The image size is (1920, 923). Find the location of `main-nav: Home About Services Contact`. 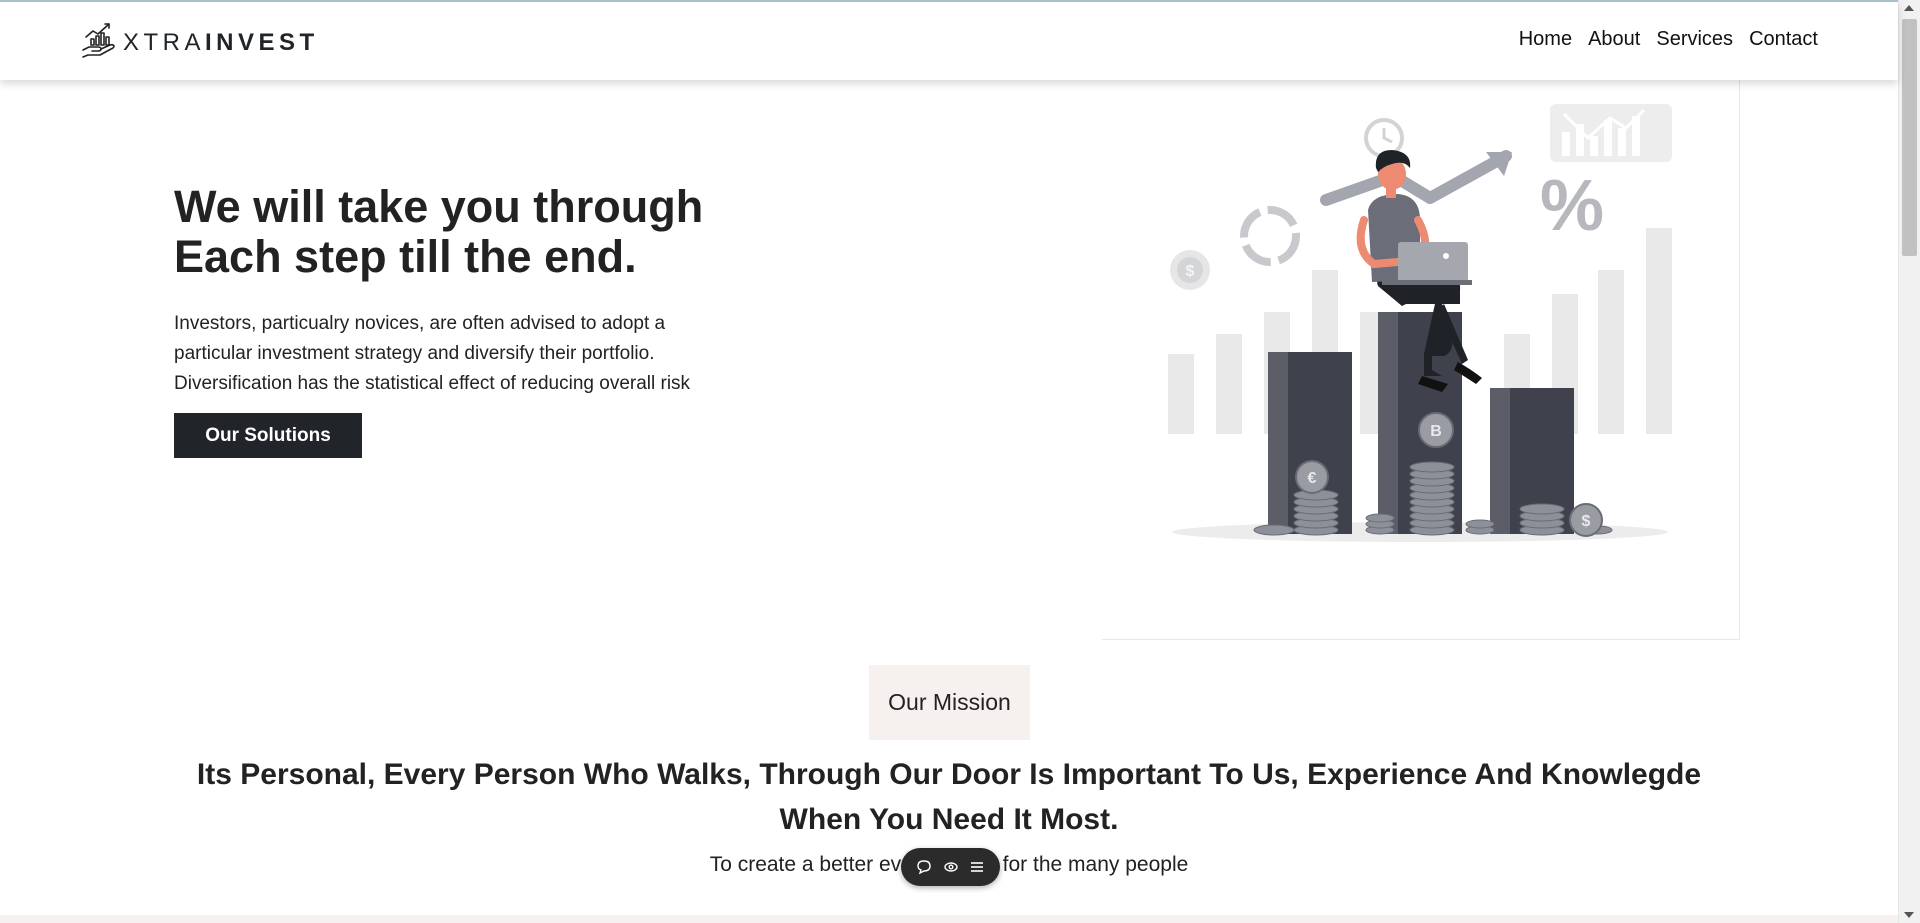

main-nav: Home About Services Contact is located at coordinates (1668, 39).